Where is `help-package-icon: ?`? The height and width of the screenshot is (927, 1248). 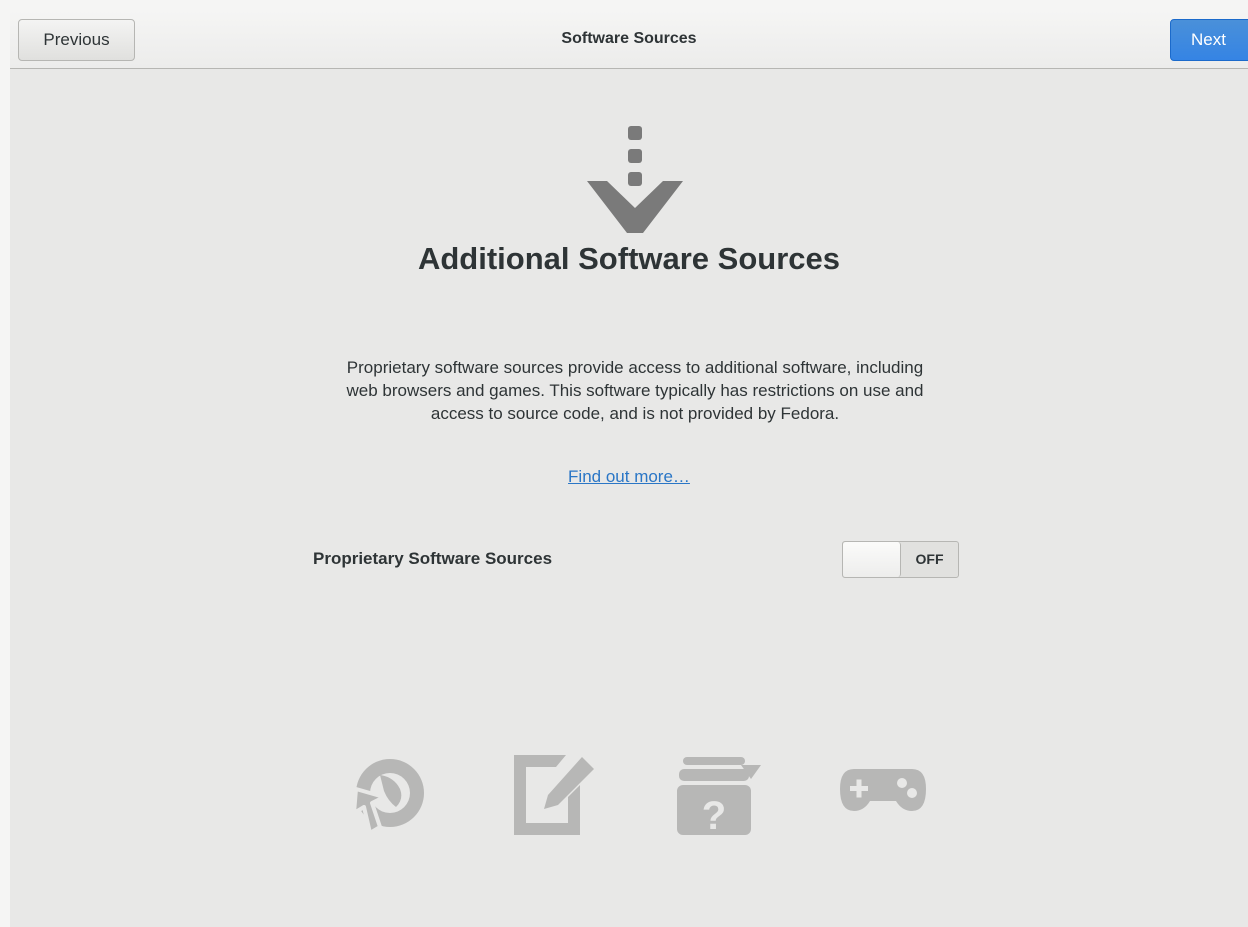
help-package-icon: ? is located at coordinates (719, 797).